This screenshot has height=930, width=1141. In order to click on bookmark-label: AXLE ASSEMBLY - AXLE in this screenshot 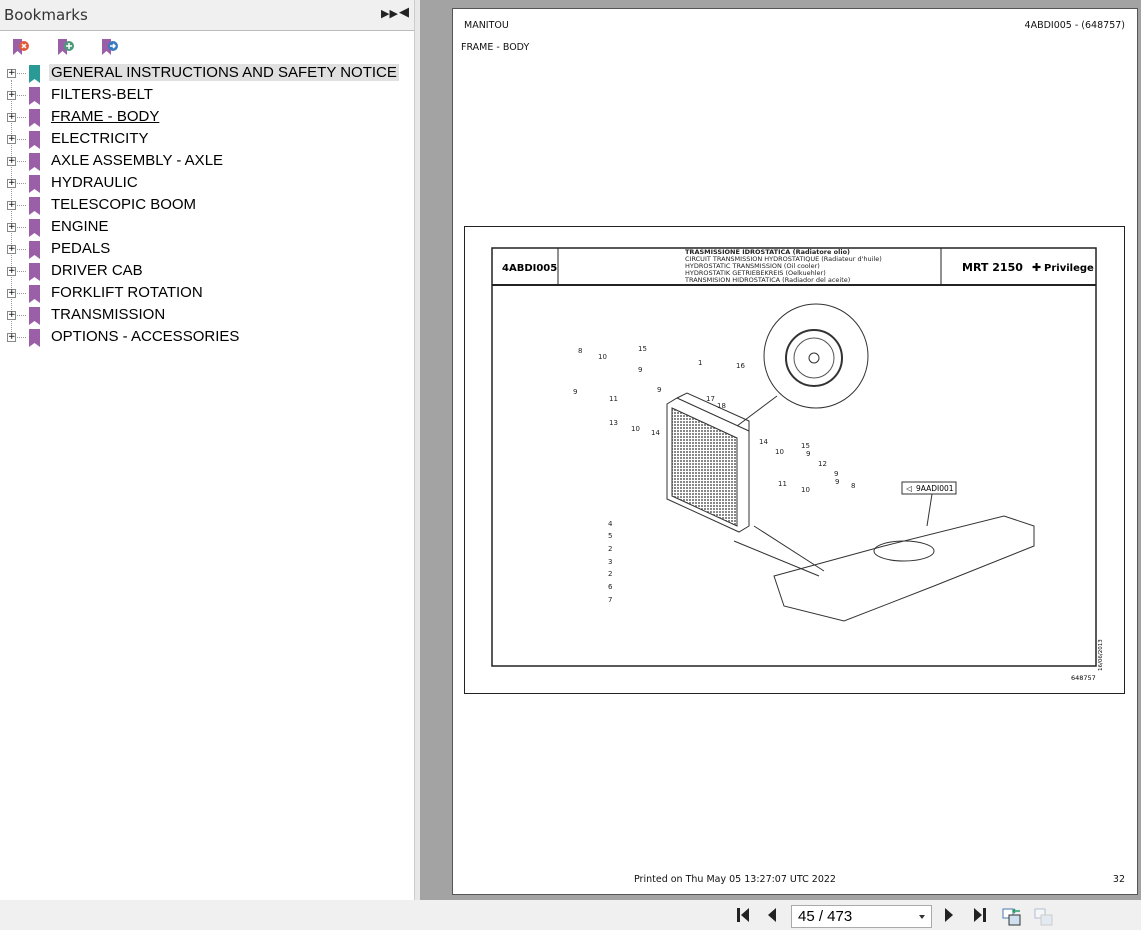, I will do `click(137, 160)`.